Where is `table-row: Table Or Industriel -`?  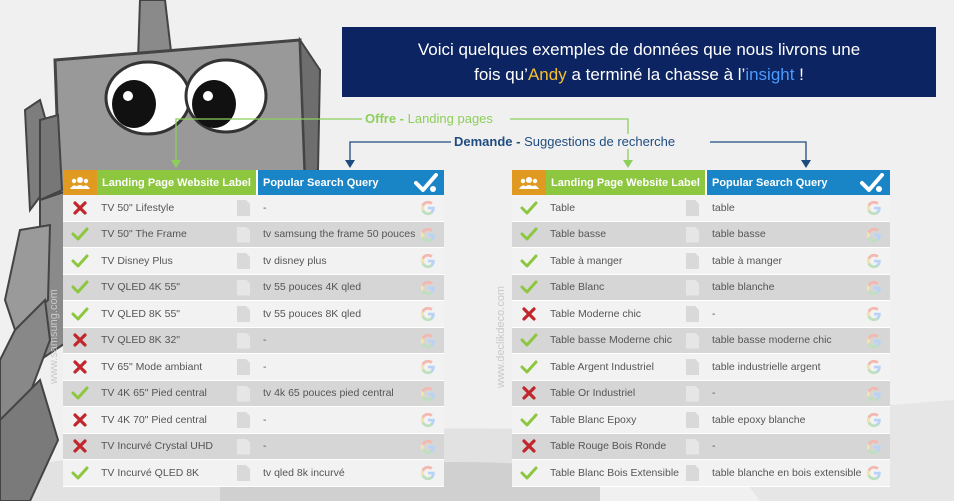
table-row: Table Or Industriel - is located at coordinates (701, 393).